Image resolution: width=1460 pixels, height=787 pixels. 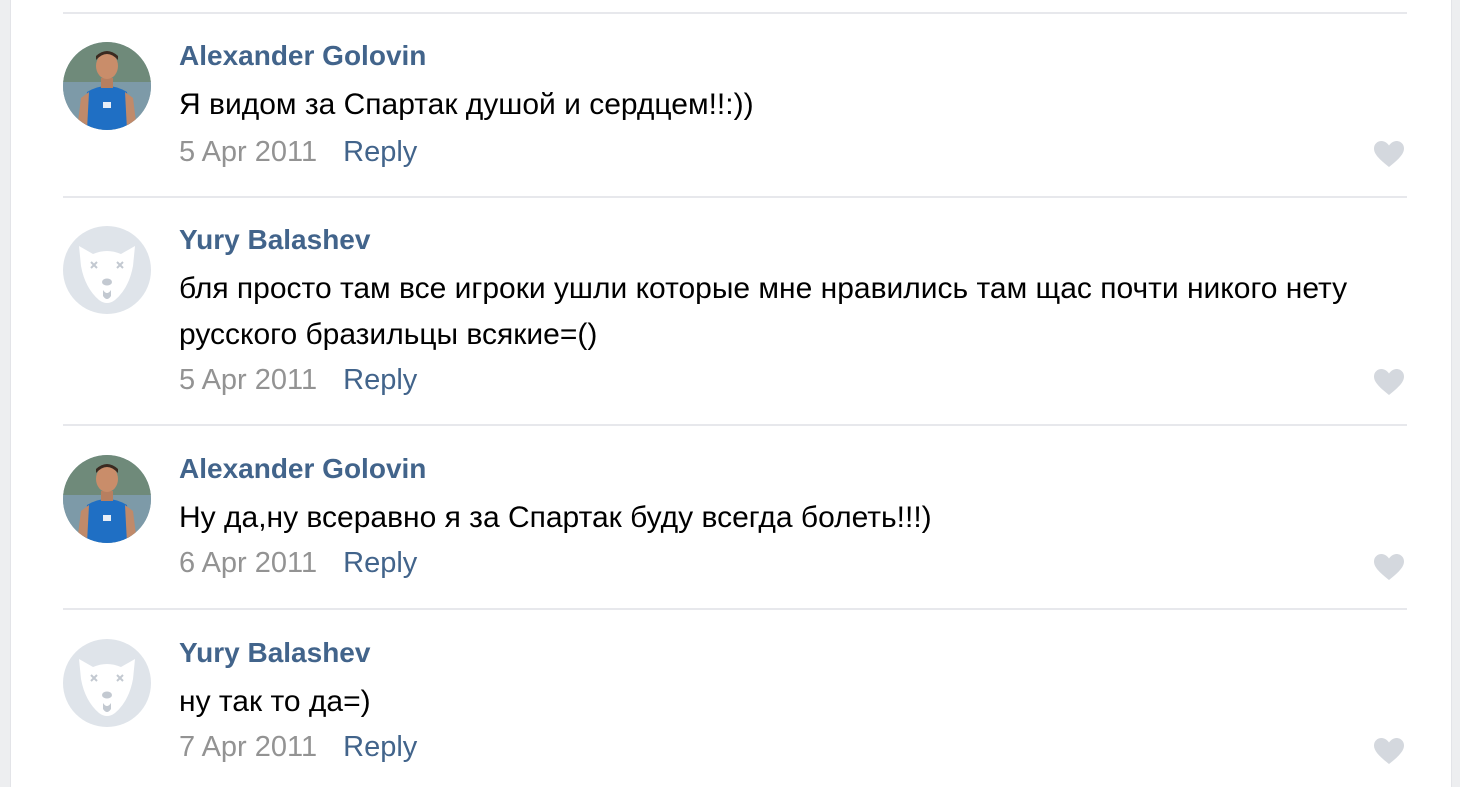 What do you see at coordinates (248, 563) in the screenshot?
I see `comment-date: 6 Apr 2011` at bounding box center [248, 563].